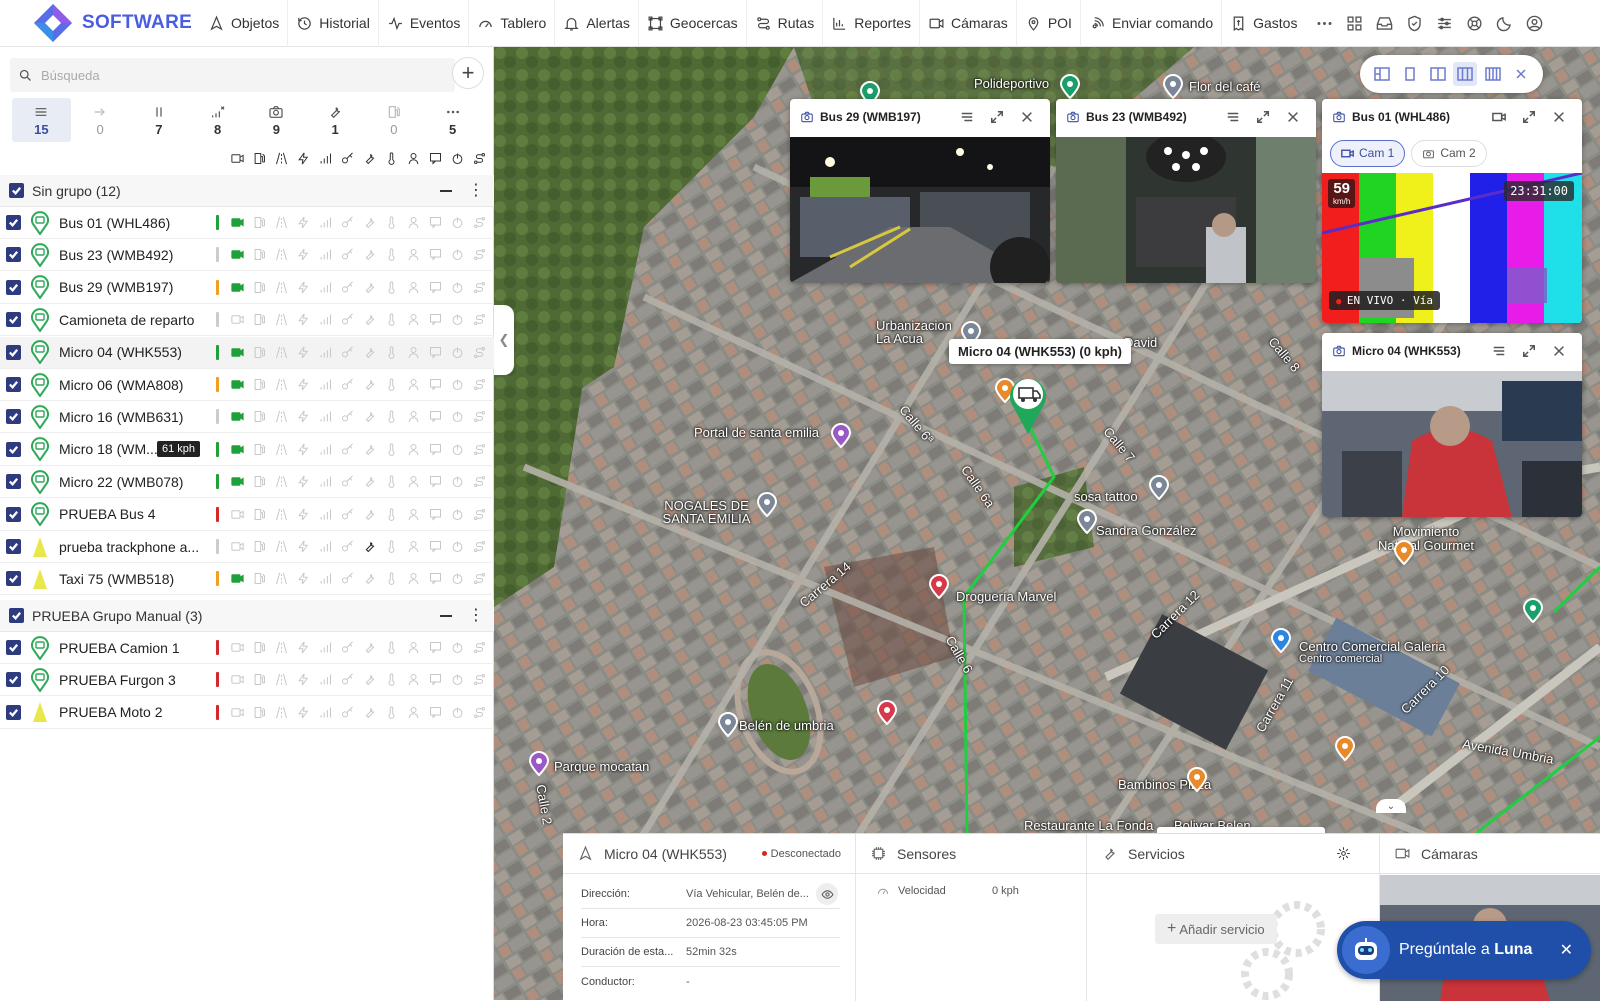 The image size is (1600, 1001). What do you see at coordinates (1293, 117) in the screenshot?
I see `camera-close-button` at bounding box center [1293, 117].